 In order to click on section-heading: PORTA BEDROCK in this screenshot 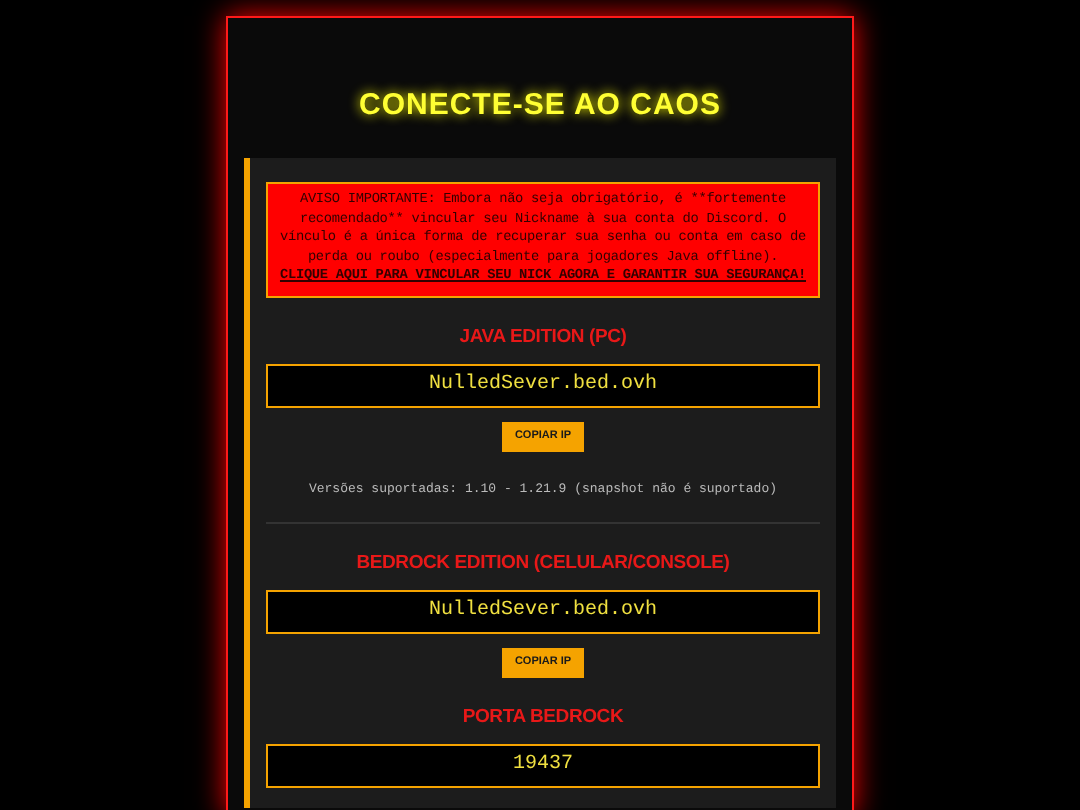, I will do `click(543, 717)`.